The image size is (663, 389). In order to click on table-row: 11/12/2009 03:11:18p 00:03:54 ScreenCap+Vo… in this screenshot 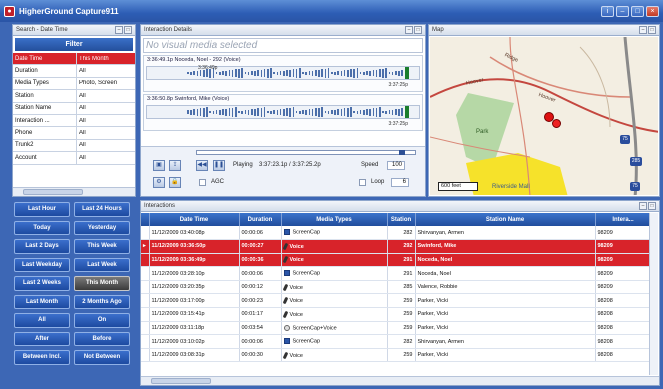, I will do `click(395, 328)`.